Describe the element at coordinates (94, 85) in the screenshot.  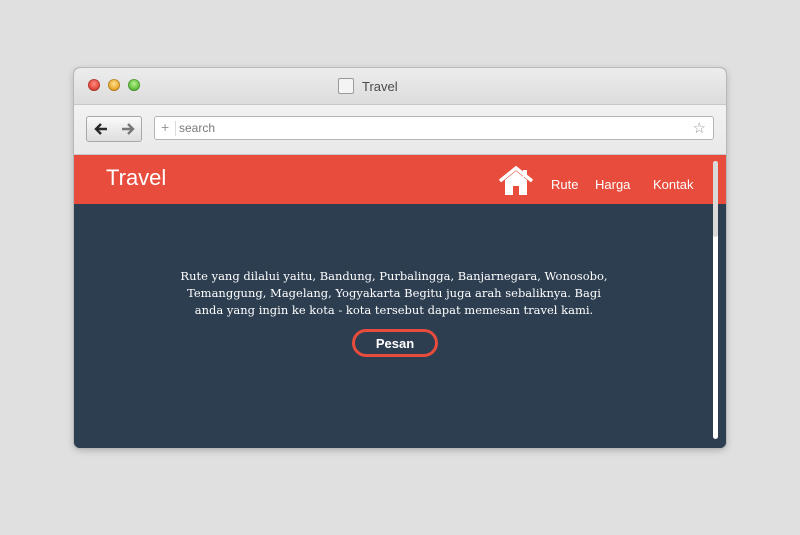
I see `close-window-button` at that location.